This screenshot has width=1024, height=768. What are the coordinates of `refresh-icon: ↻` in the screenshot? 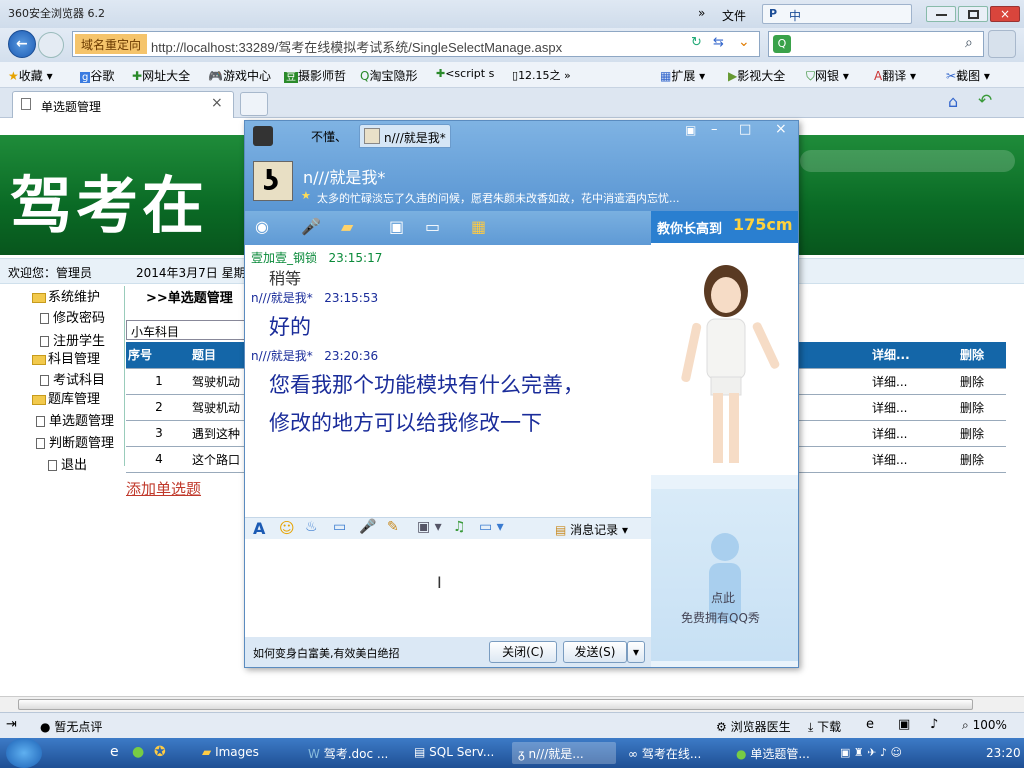 It's located at (696, 42).